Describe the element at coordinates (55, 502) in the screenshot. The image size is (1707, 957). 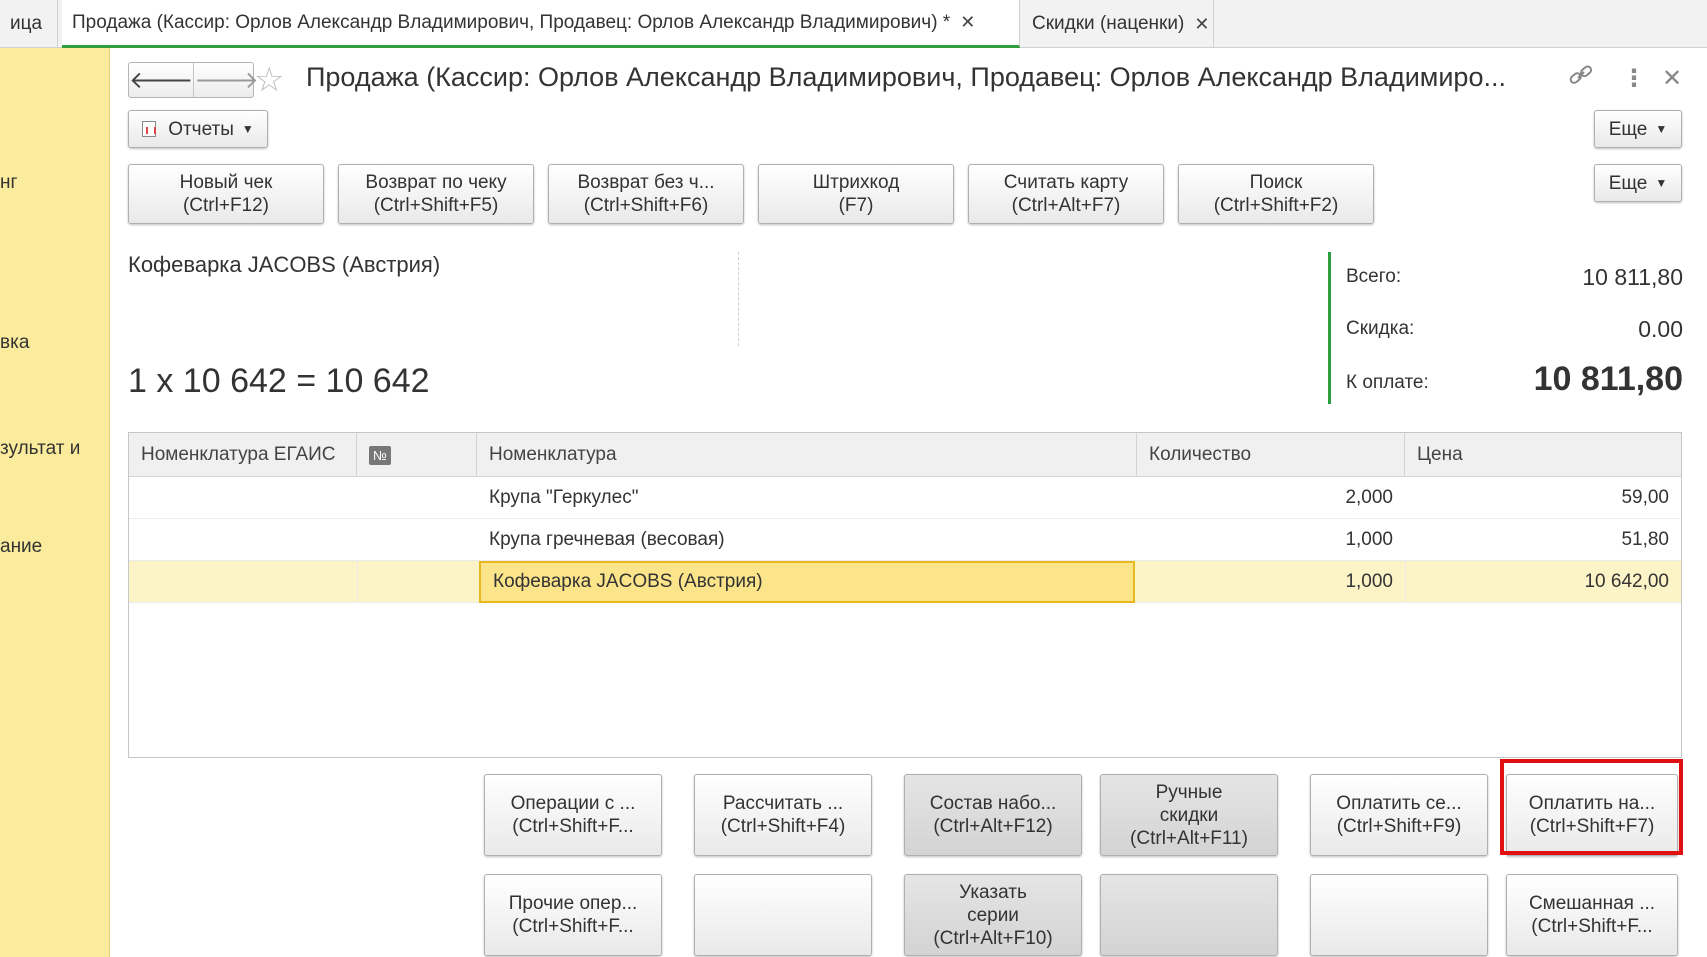
I see `left-panel: нг вка зультат и ание` at that location.